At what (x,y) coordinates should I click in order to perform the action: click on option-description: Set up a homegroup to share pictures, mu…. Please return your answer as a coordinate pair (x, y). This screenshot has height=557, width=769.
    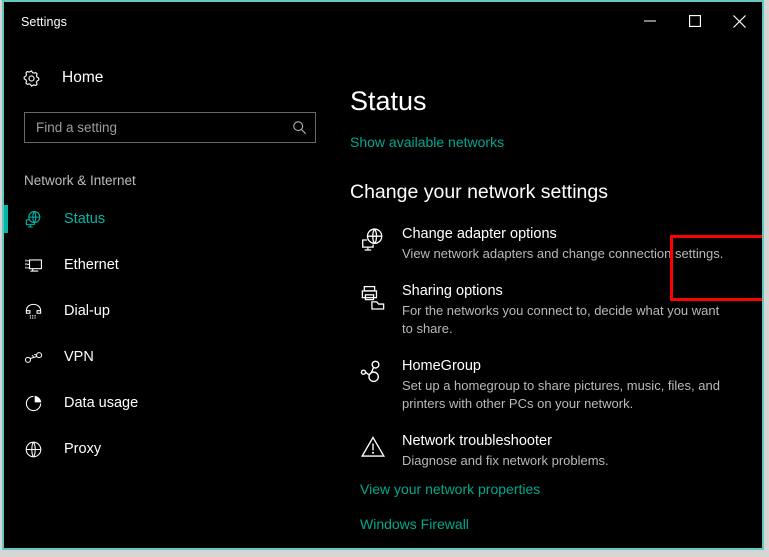
    Looking at the image, I should click on (561, 394).